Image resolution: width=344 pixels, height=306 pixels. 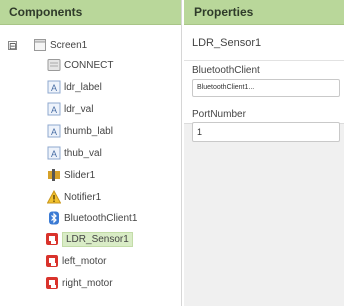 I want to click on tree-item-screen1: Screen1, so click(x=60, y=45).